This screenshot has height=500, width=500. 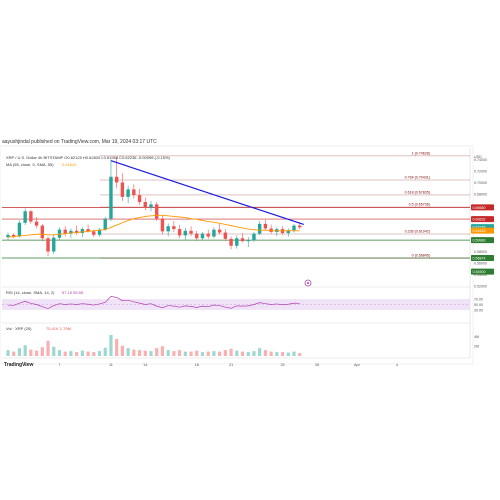 What do you see at coordinates (357, 365) in the screenshot?
I see `time-tick-label: Apr` at bounding box center [357, 365].